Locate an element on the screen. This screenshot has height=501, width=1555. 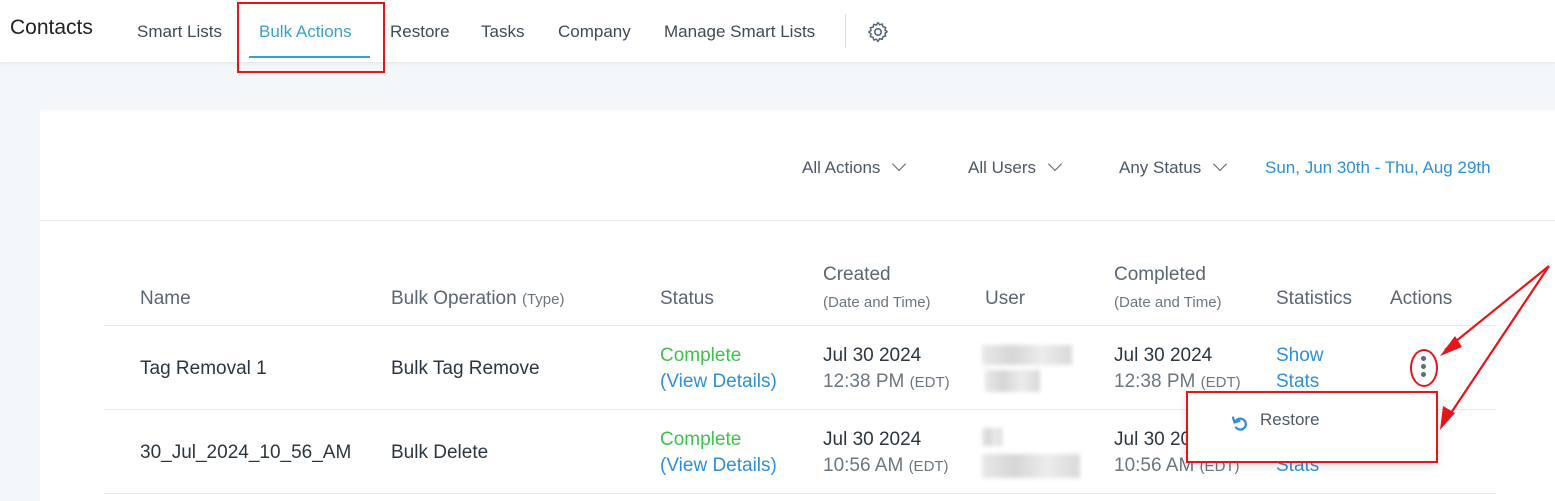
column-header-operation: Bulk Operation (Type) is located at coordinates (477, 299).